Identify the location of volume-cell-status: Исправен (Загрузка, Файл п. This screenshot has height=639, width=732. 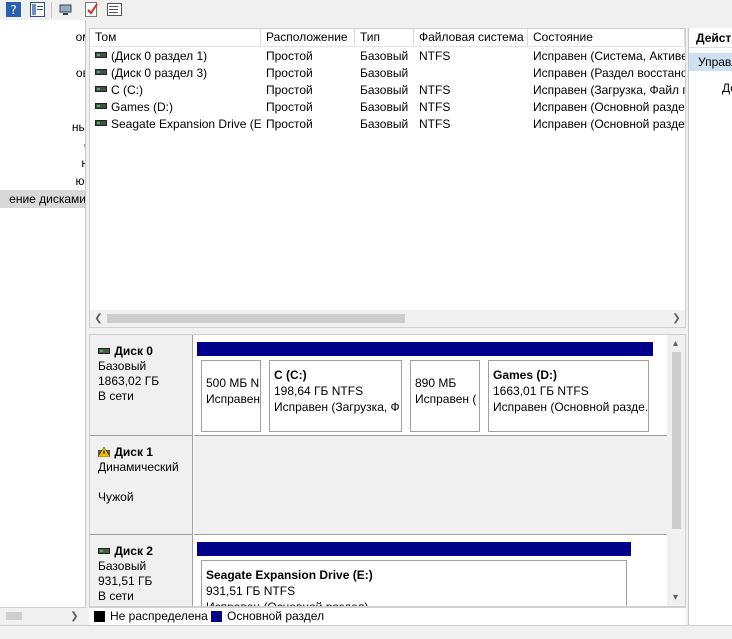
(606, 90).